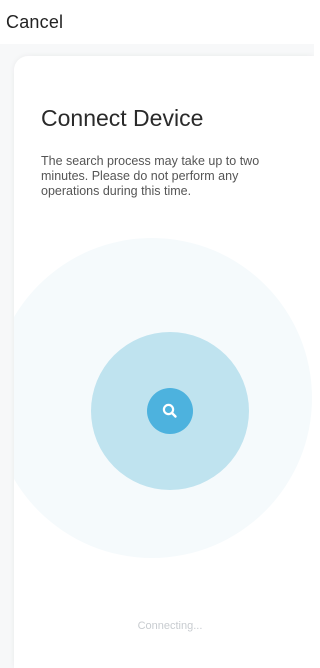 The width and height of the screenshot is (320, 668). I want to click on cancel-button: Cancel, so click(34, 22).